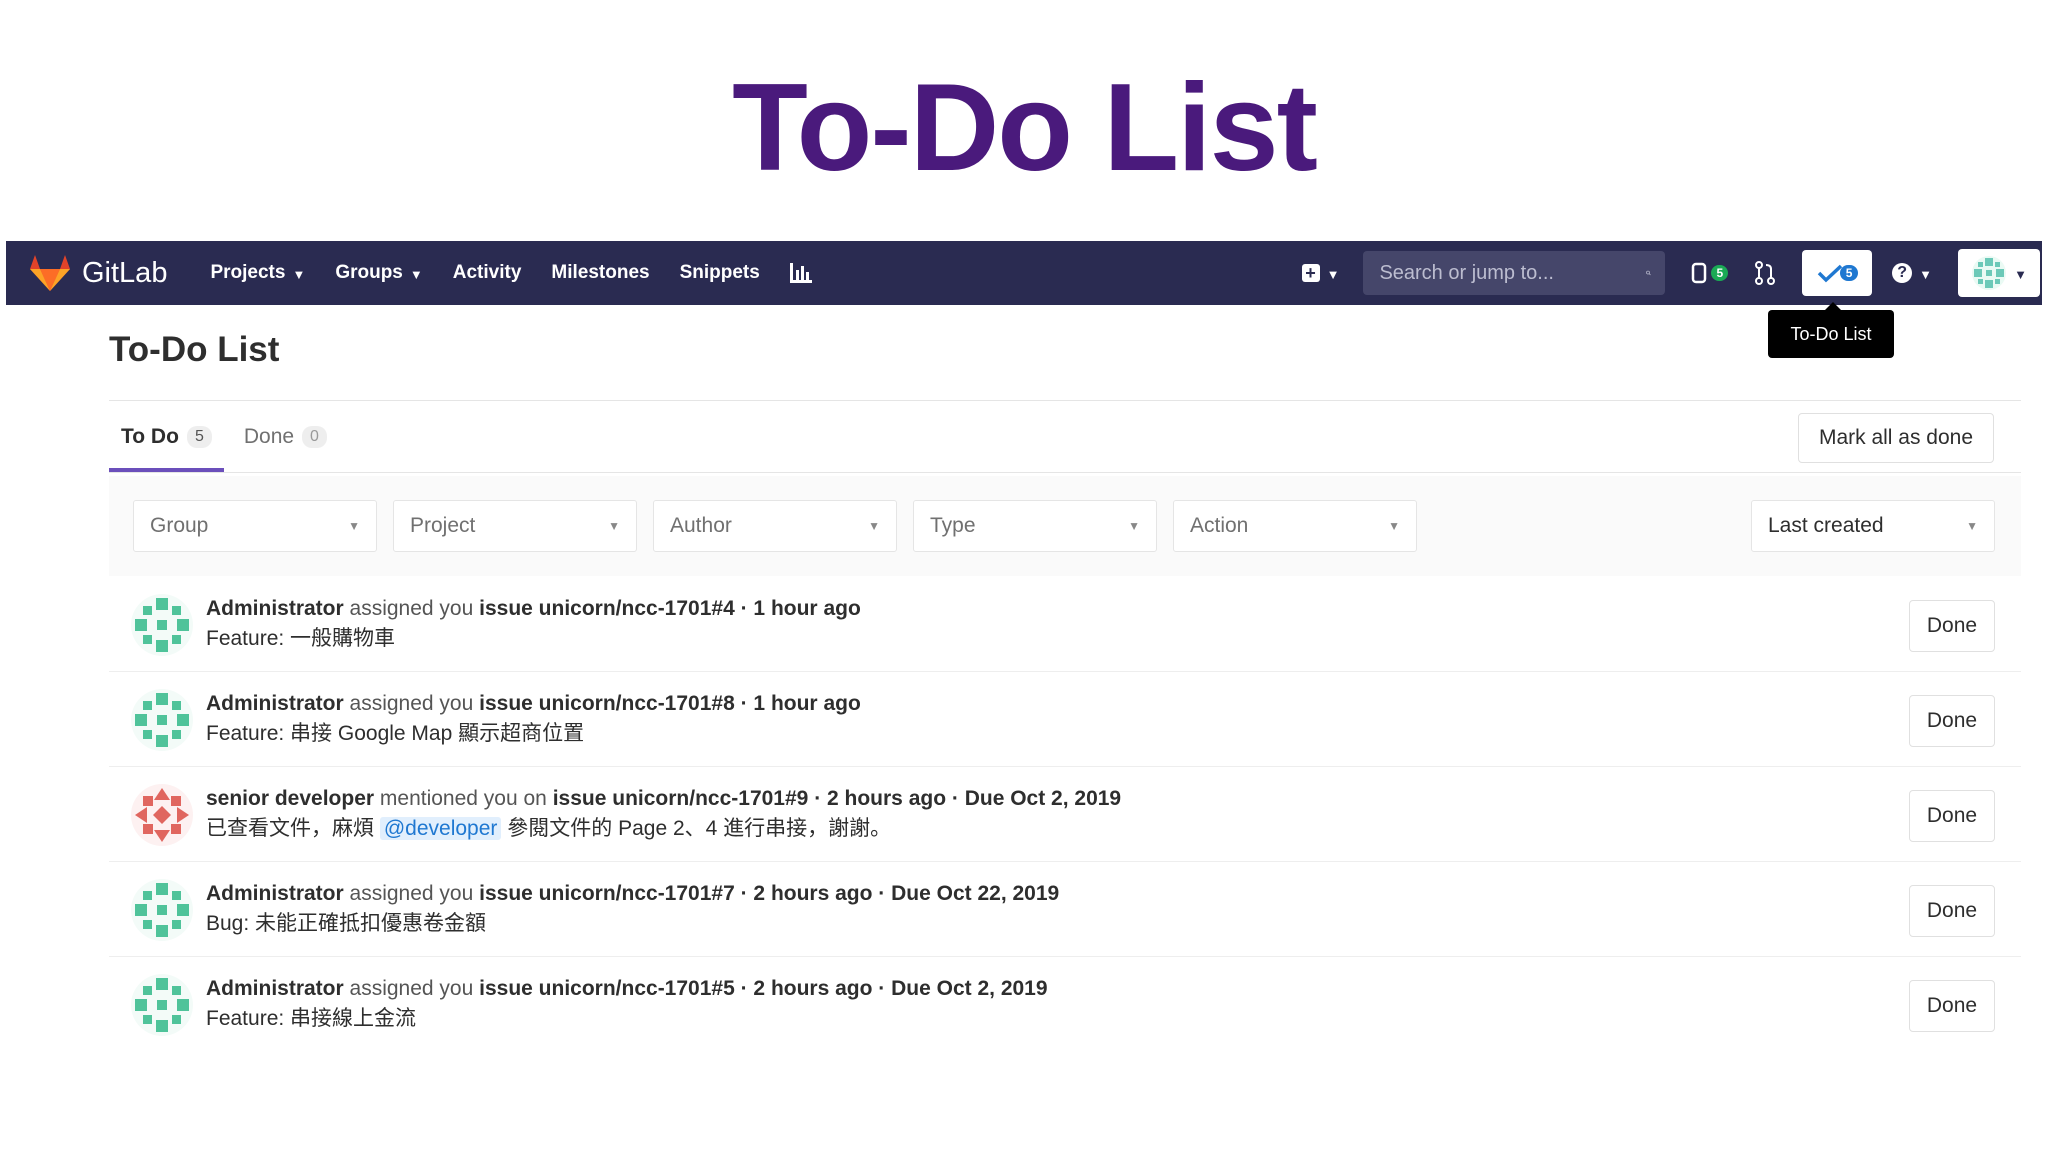 This screenshot has height=1152, width=2048. I want to click on nav-projects: Projects ▼, so click(257, 273).